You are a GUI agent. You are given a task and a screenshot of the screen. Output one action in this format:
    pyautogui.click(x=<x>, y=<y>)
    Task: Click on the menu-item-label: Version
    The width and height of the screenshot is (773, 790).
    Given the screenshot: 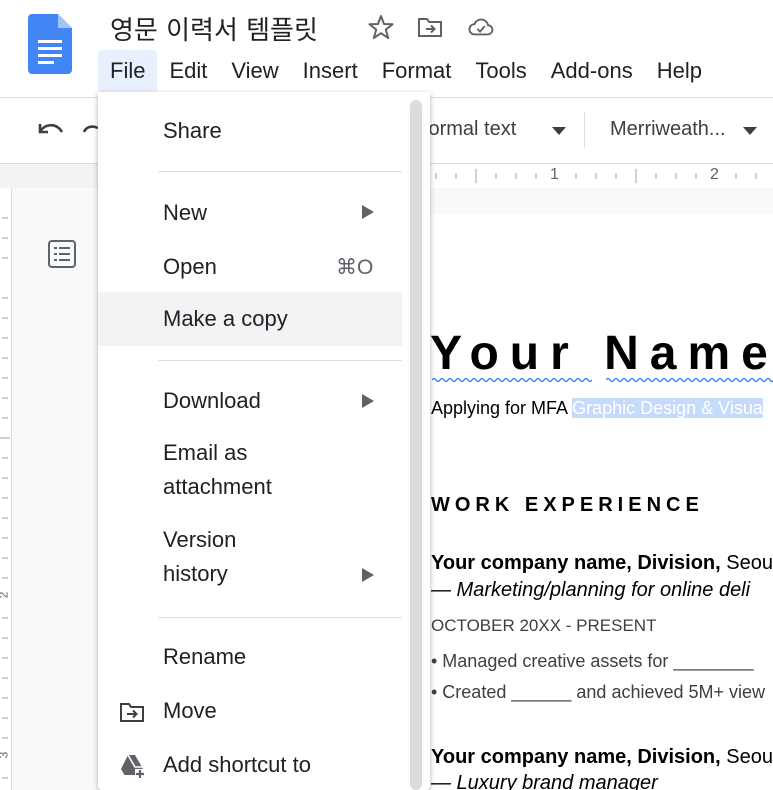 What is the action you would take?
    pyautogui.click(x=200, y=539)
    